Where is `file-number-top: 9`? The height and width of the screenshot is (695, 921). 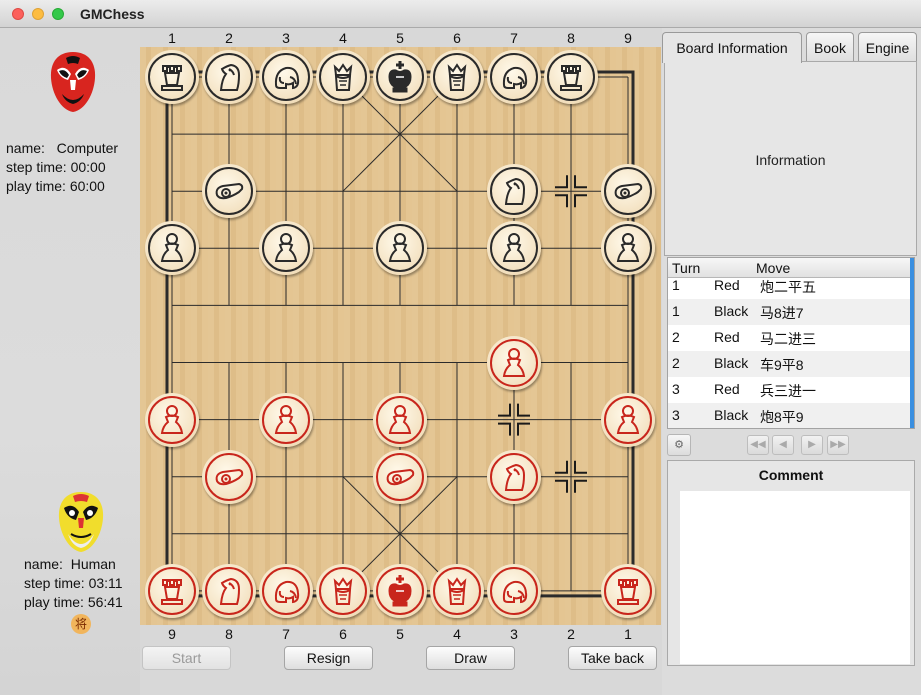
file-number-top: 9 is located at coordinates (628, 38).